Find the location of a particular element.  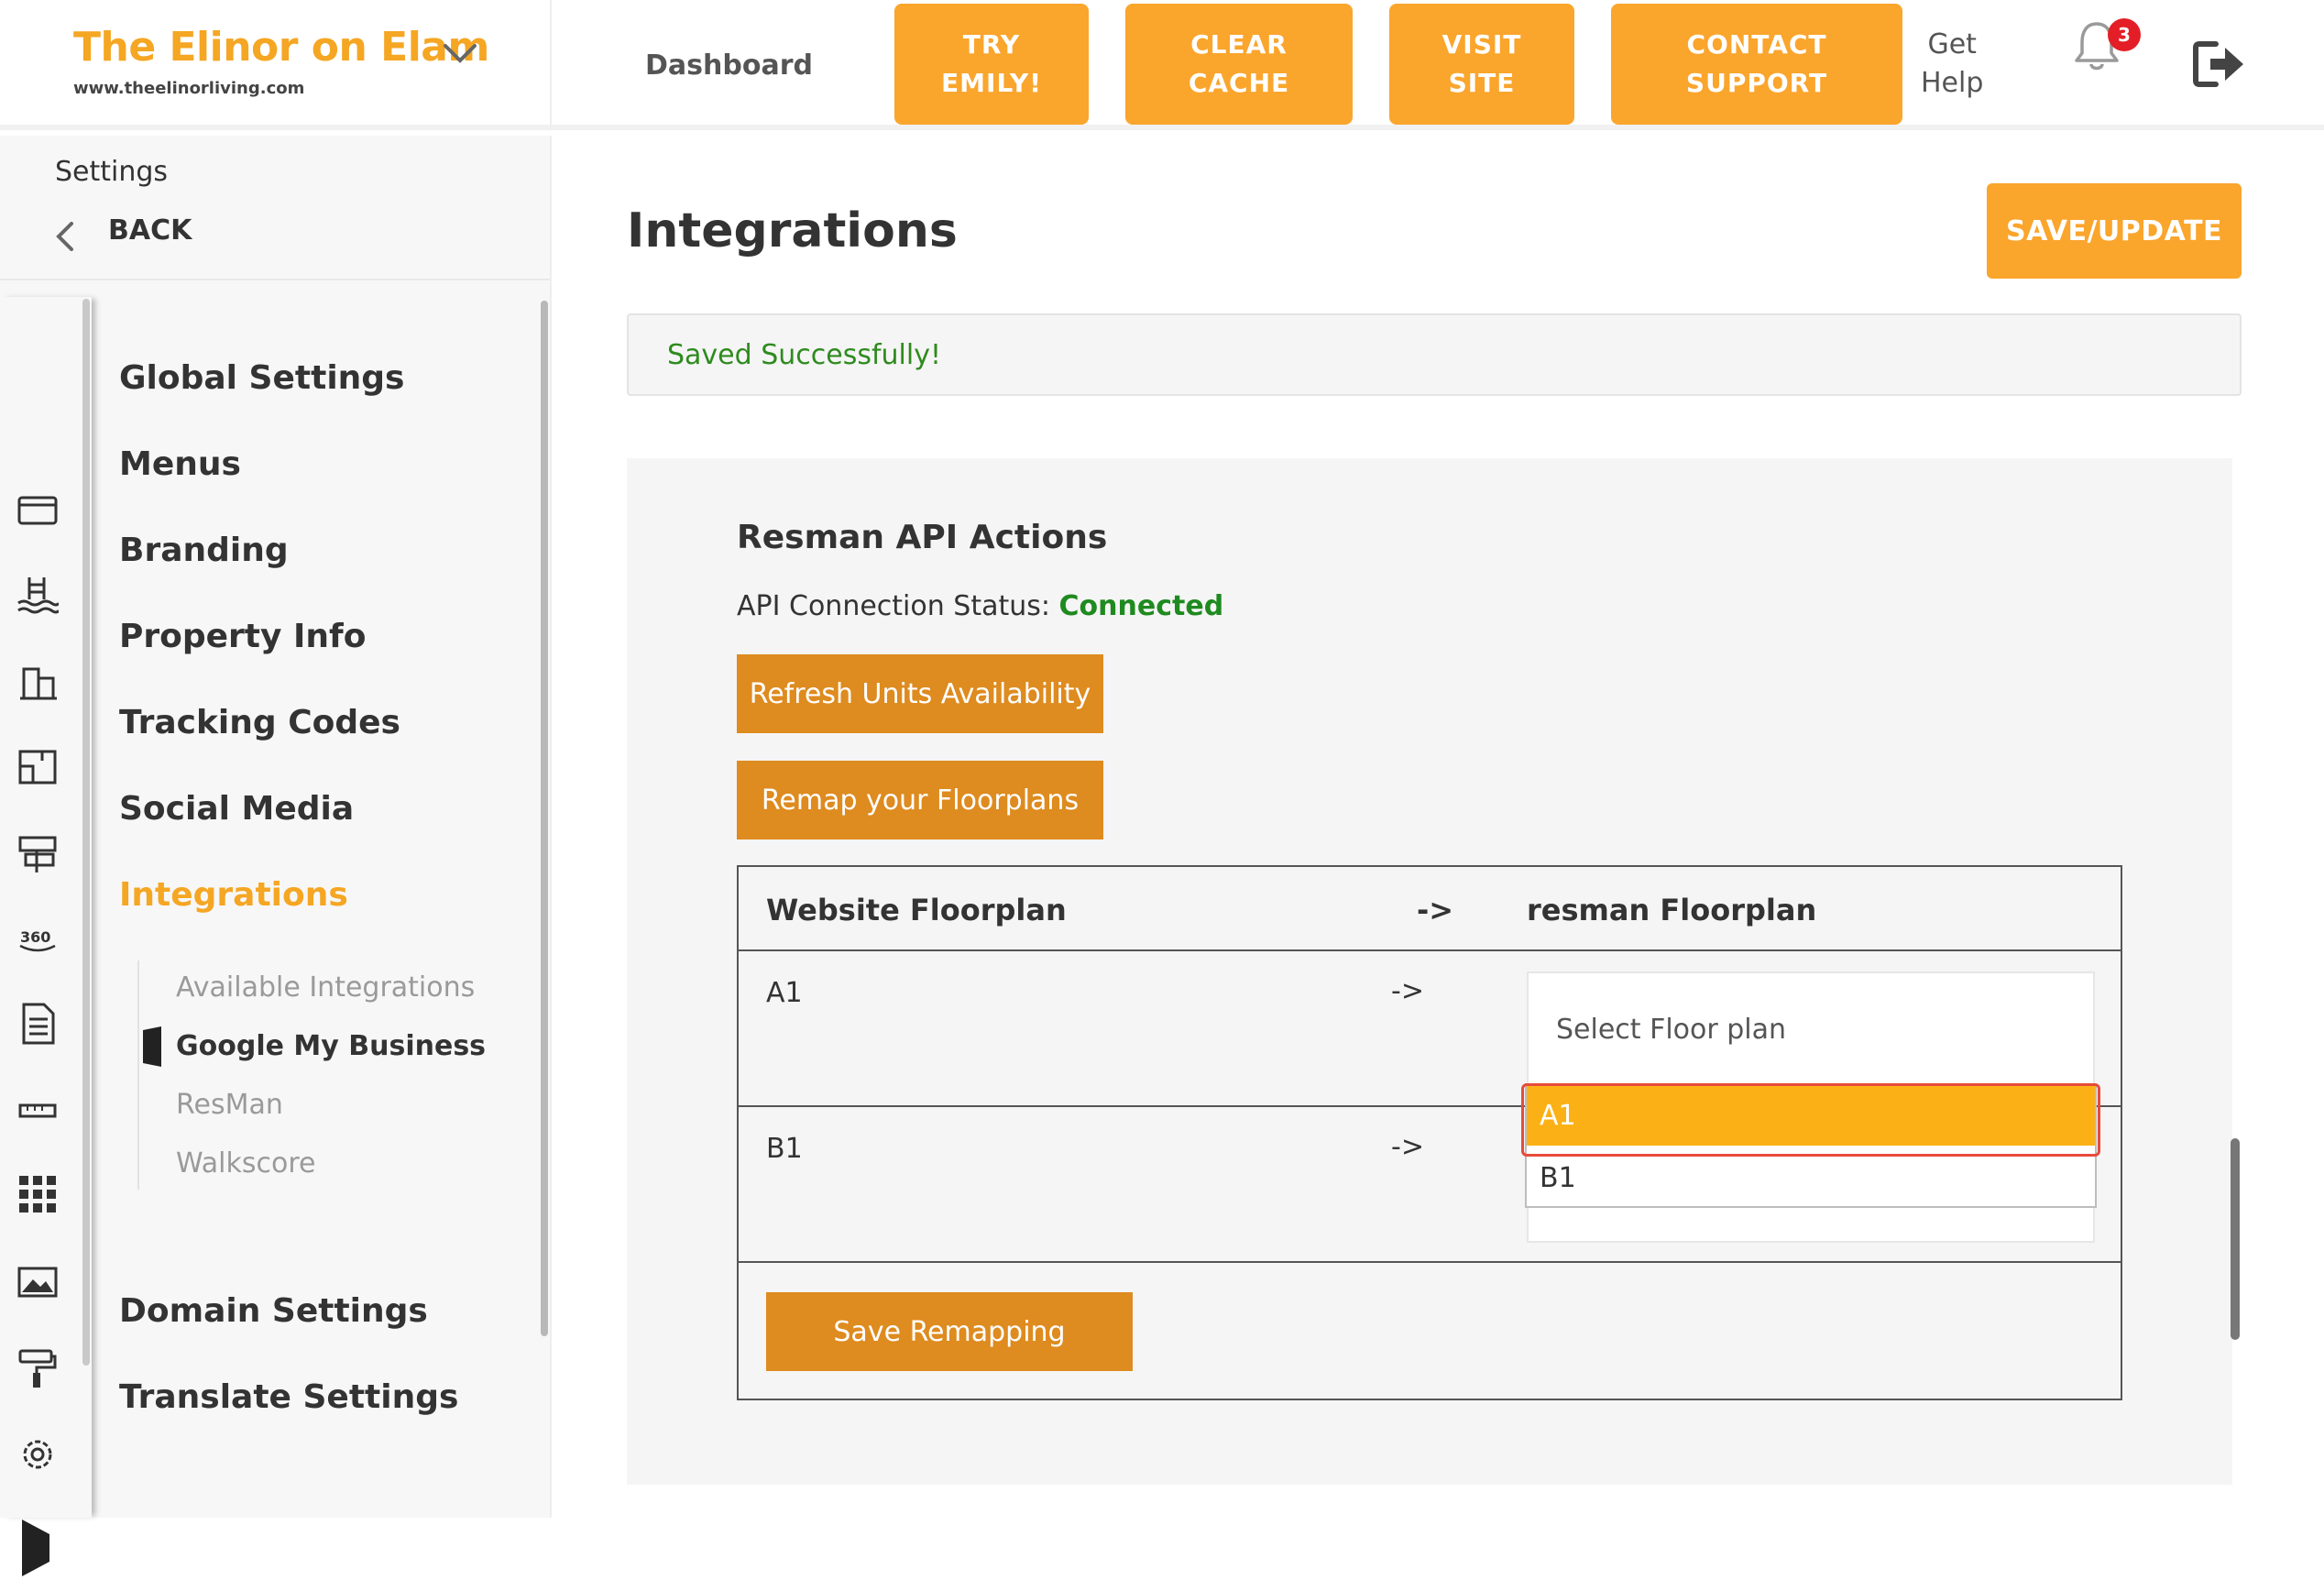

sidebar-item-translate-settings: Translate Settings is located at coordinates (288, 1397).